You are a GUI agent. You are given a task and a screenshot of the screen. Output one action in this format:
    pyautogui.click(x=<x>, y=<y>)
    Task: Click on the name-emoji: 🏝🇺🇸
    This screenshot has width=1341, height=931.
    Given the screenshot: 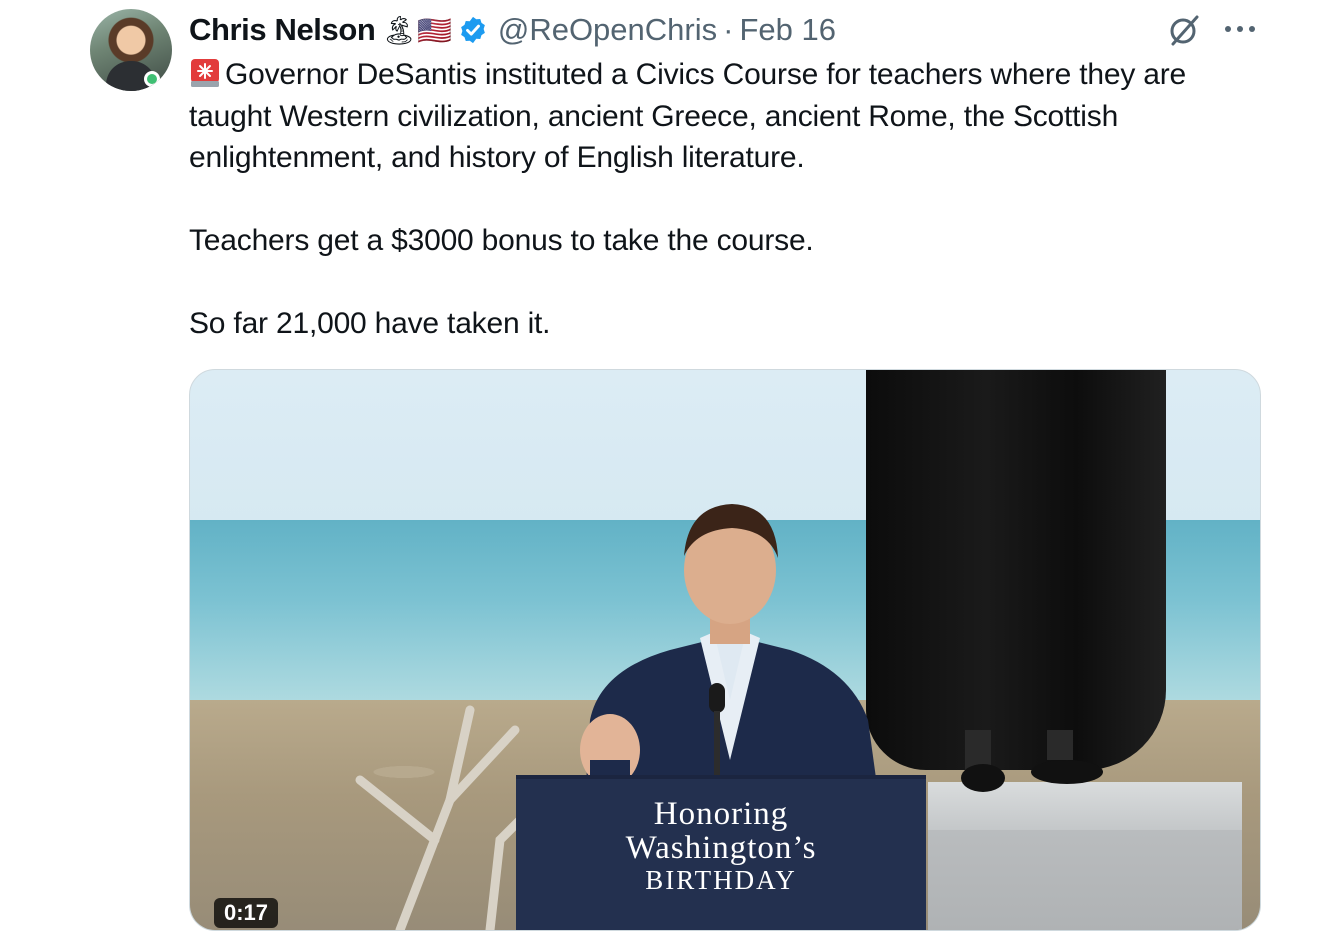 What is the action you would take?
    pyautogui.click(x=416, y=30)
    